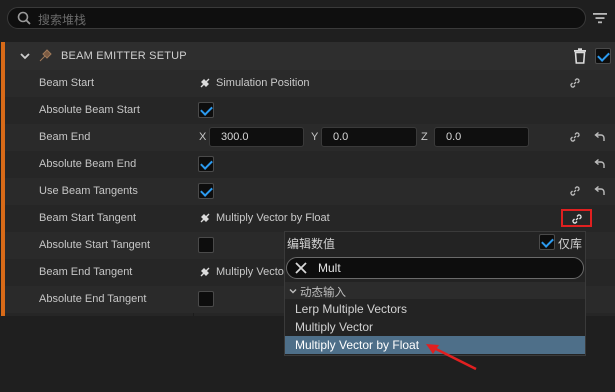  Describe the element at coordinates (481, 137) in the screenshot. I see `beam-end-z-field: 0.0` at that location.